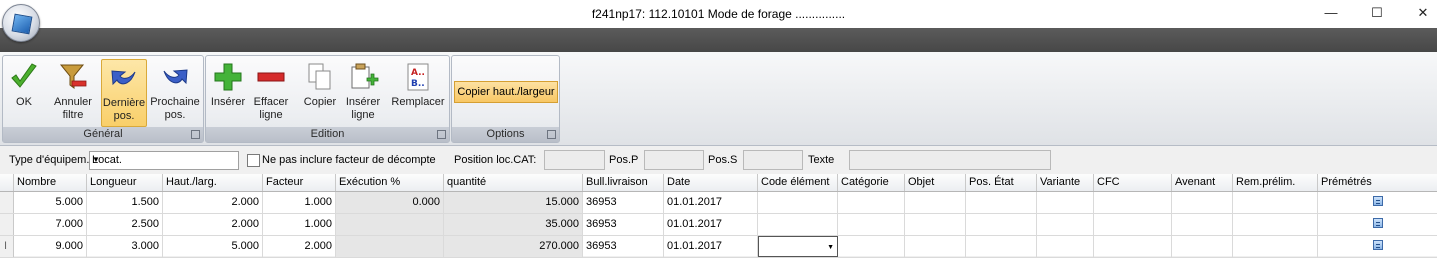 Image resolution: width=1437 pixels, height=258 pixels. I want to click on column-header-date: Date, so click(711, 182).